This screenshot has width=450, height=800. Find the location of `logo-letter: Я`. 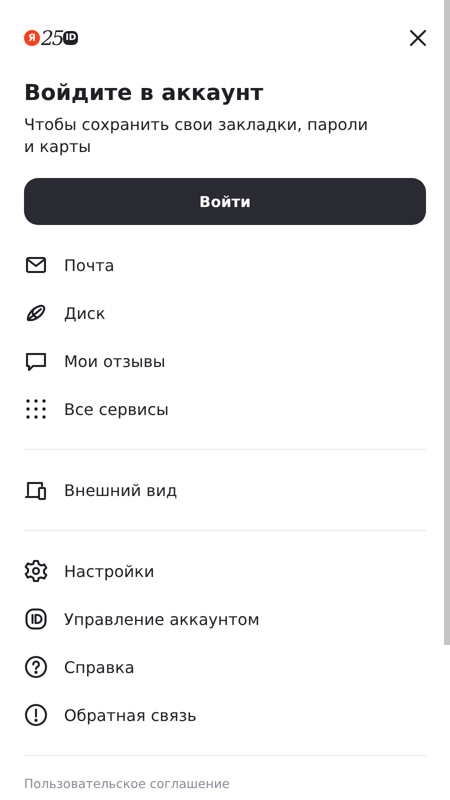

logo-letter: Я is located at coordinates (32, 38).